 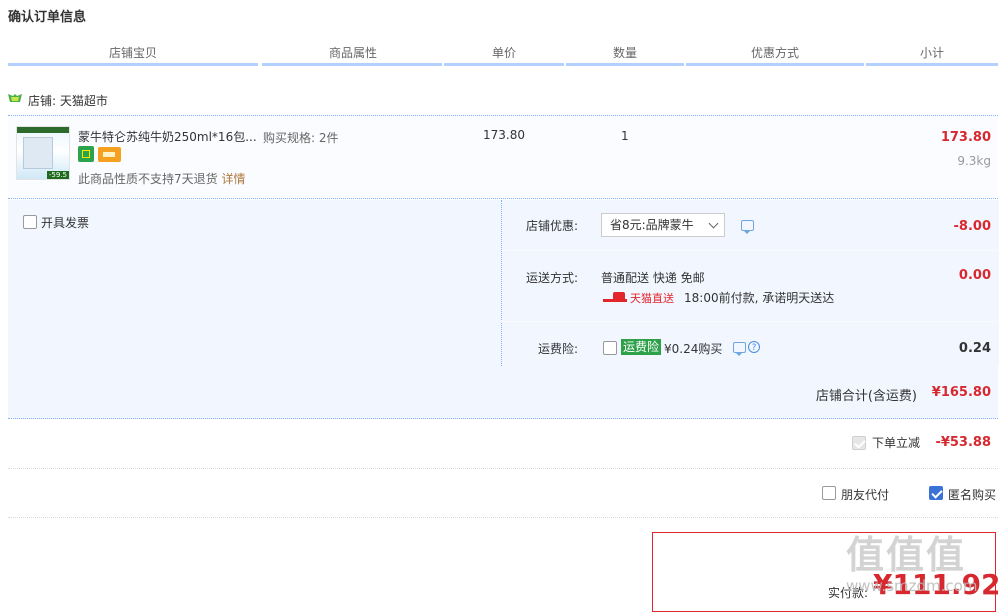 What do you see at coordinates (301, 138) in the screenshot?
I see `product-spec: 购买规格: 2件` at bounding box center [301, 138].